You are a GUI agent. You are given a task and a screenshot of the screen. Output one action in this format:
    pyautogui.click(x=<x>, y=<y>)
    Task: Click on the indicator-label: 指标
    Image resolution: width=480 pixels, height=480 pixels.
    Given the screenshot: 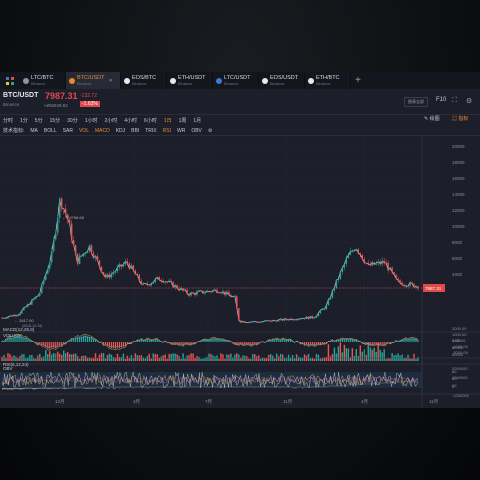 What is the action you would take?
    pyautogui.click(x=463, y=119)
    